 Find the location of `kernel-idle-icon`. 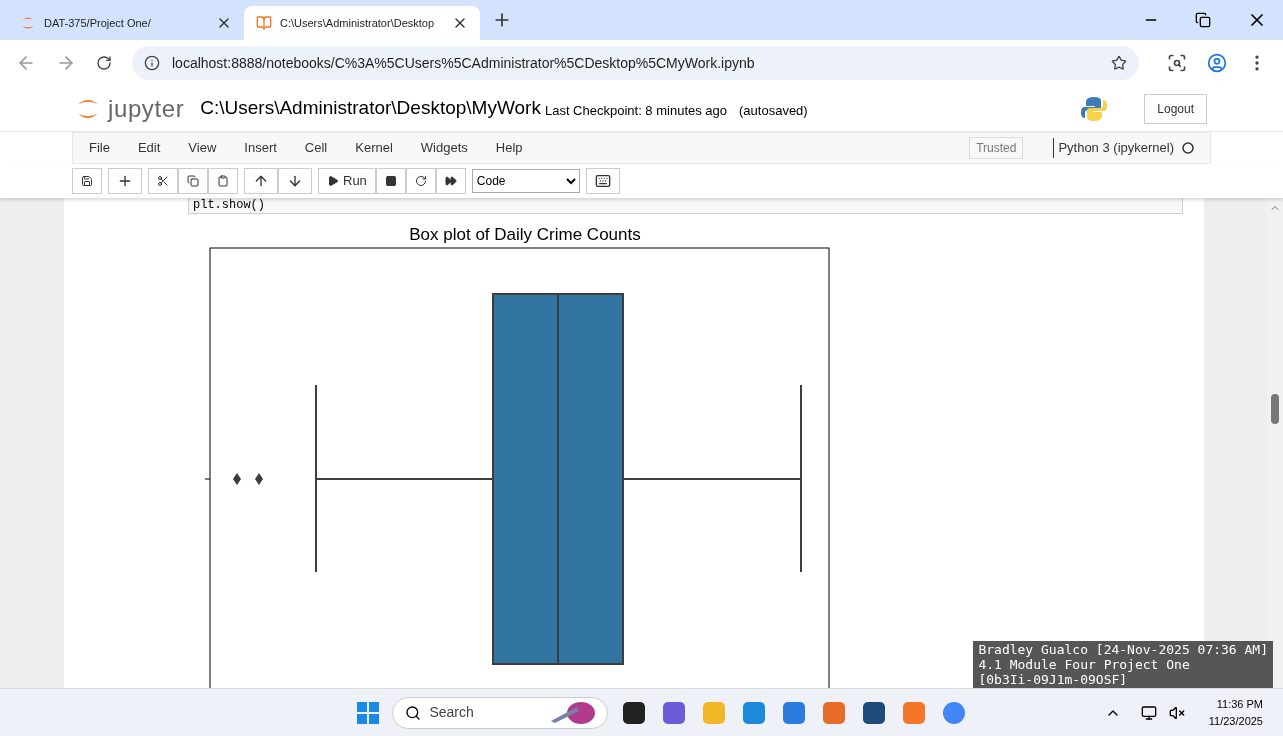

kernel-idle-icon is located at coordinates (1188, 148).